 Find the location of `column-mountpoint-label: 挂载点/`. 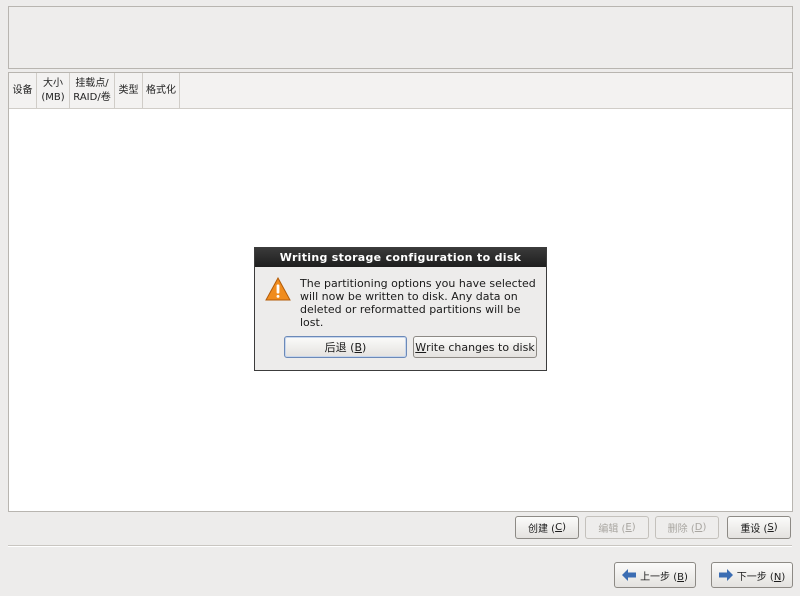

column-mountpoint-label: 挂载点/ is located at coordinates (92, 83).